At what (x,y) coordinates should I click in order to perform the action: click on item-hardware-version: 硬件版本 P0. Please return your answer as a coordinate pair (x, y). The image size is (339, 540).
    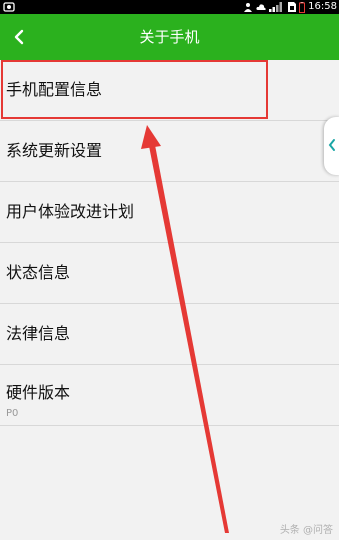
    Looking at the image, I should click on (169, 395).